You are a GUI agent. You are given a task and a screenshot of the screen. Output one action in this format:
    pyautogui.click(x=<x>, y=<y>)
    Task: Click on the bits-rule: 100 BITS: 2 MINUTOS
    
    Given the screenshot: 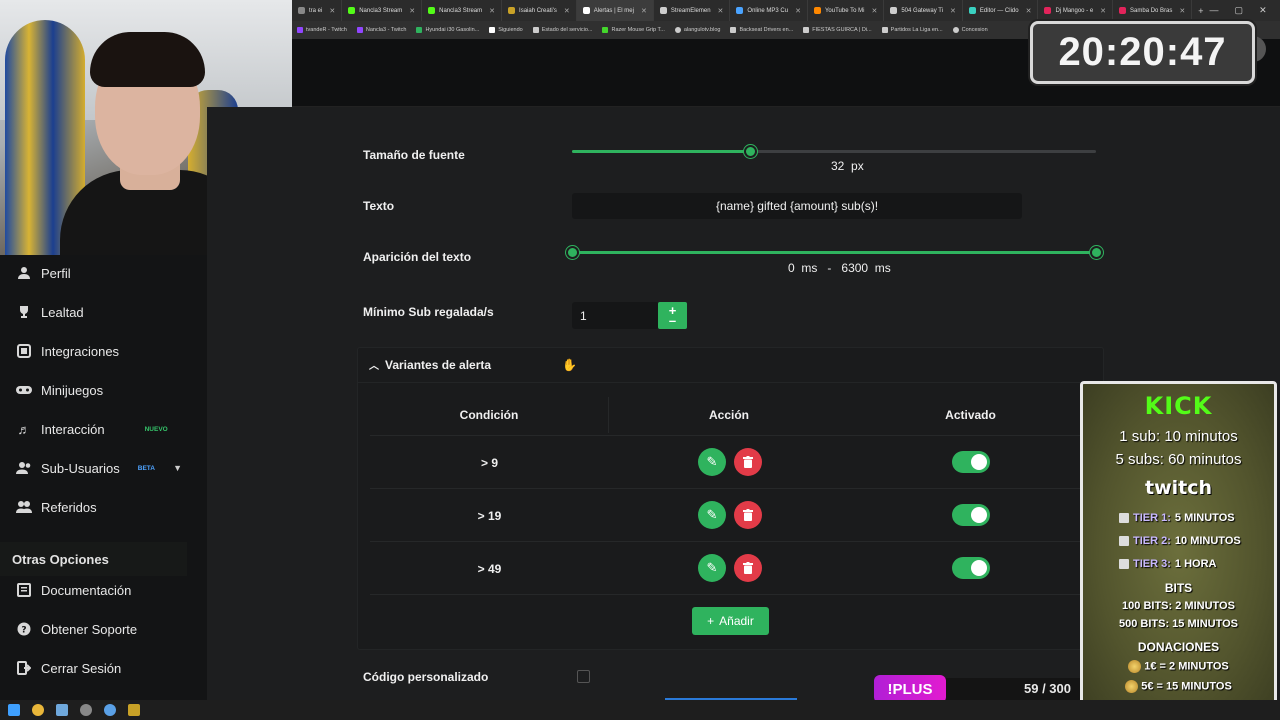 What is the action you would take?
    pyautogui.click(x=1178, y=606)
    